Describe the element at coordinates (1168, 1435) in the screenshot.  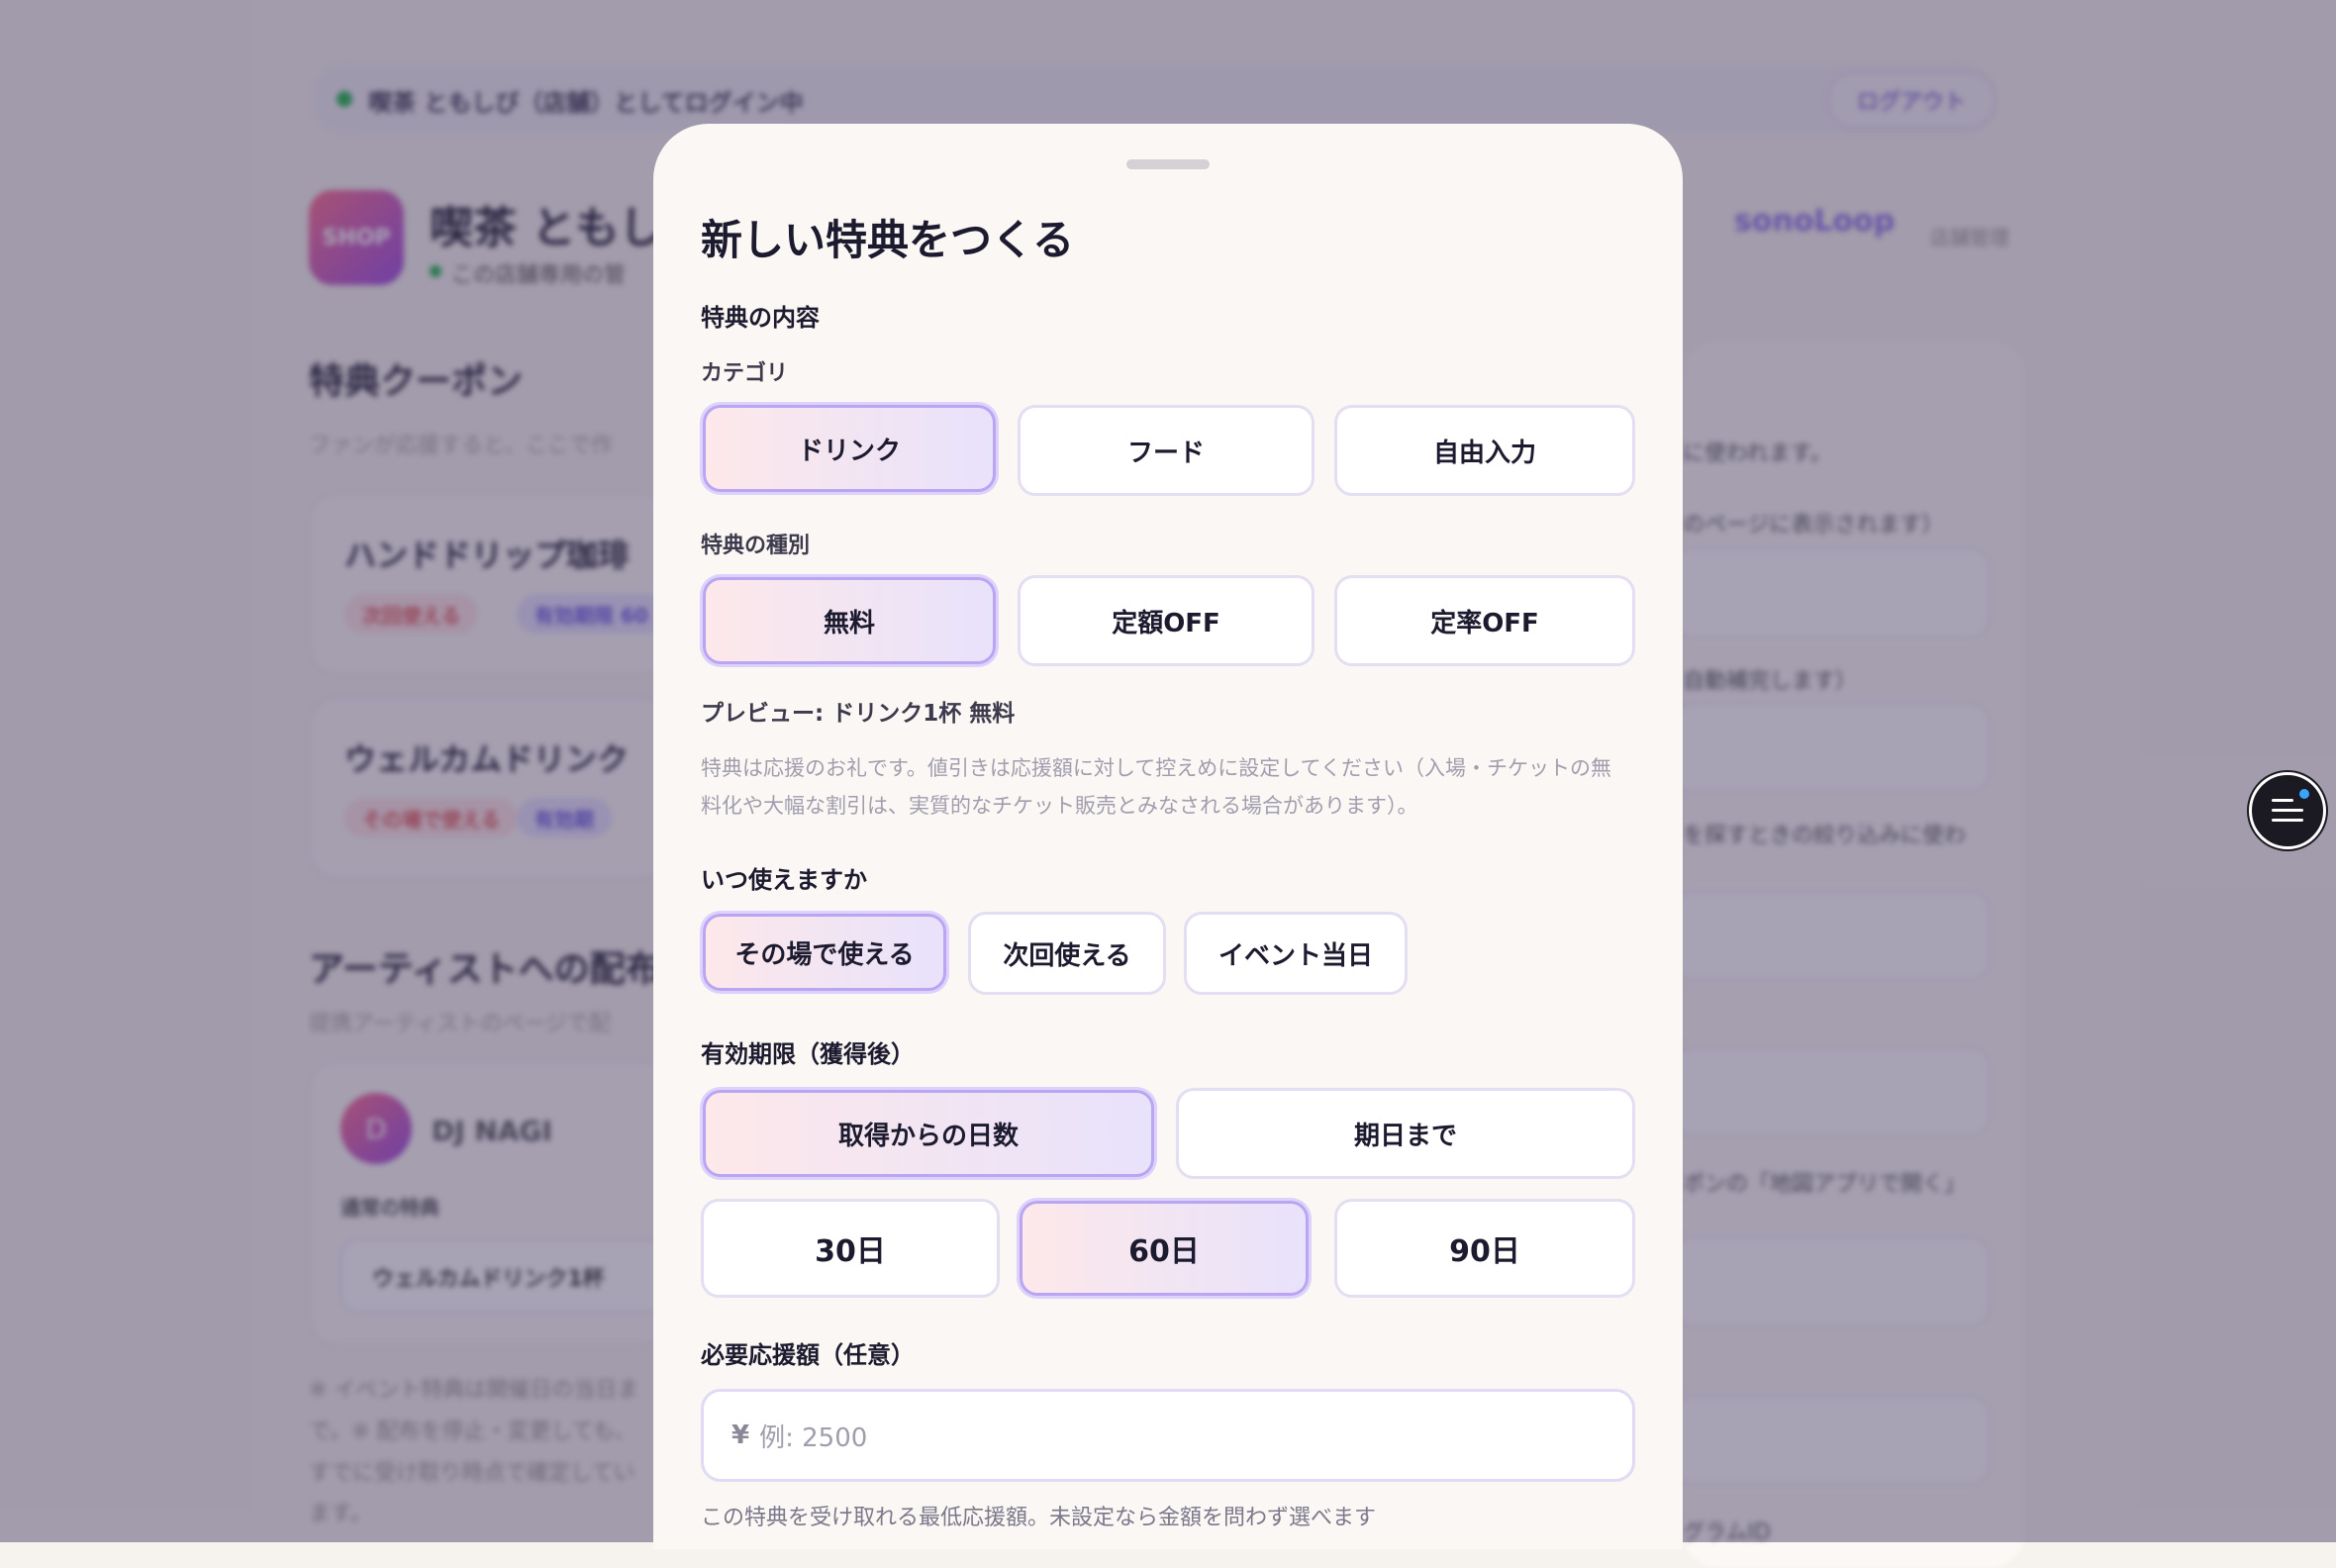
I see `required-amount-input: ¥ 例: 2500` at that location.